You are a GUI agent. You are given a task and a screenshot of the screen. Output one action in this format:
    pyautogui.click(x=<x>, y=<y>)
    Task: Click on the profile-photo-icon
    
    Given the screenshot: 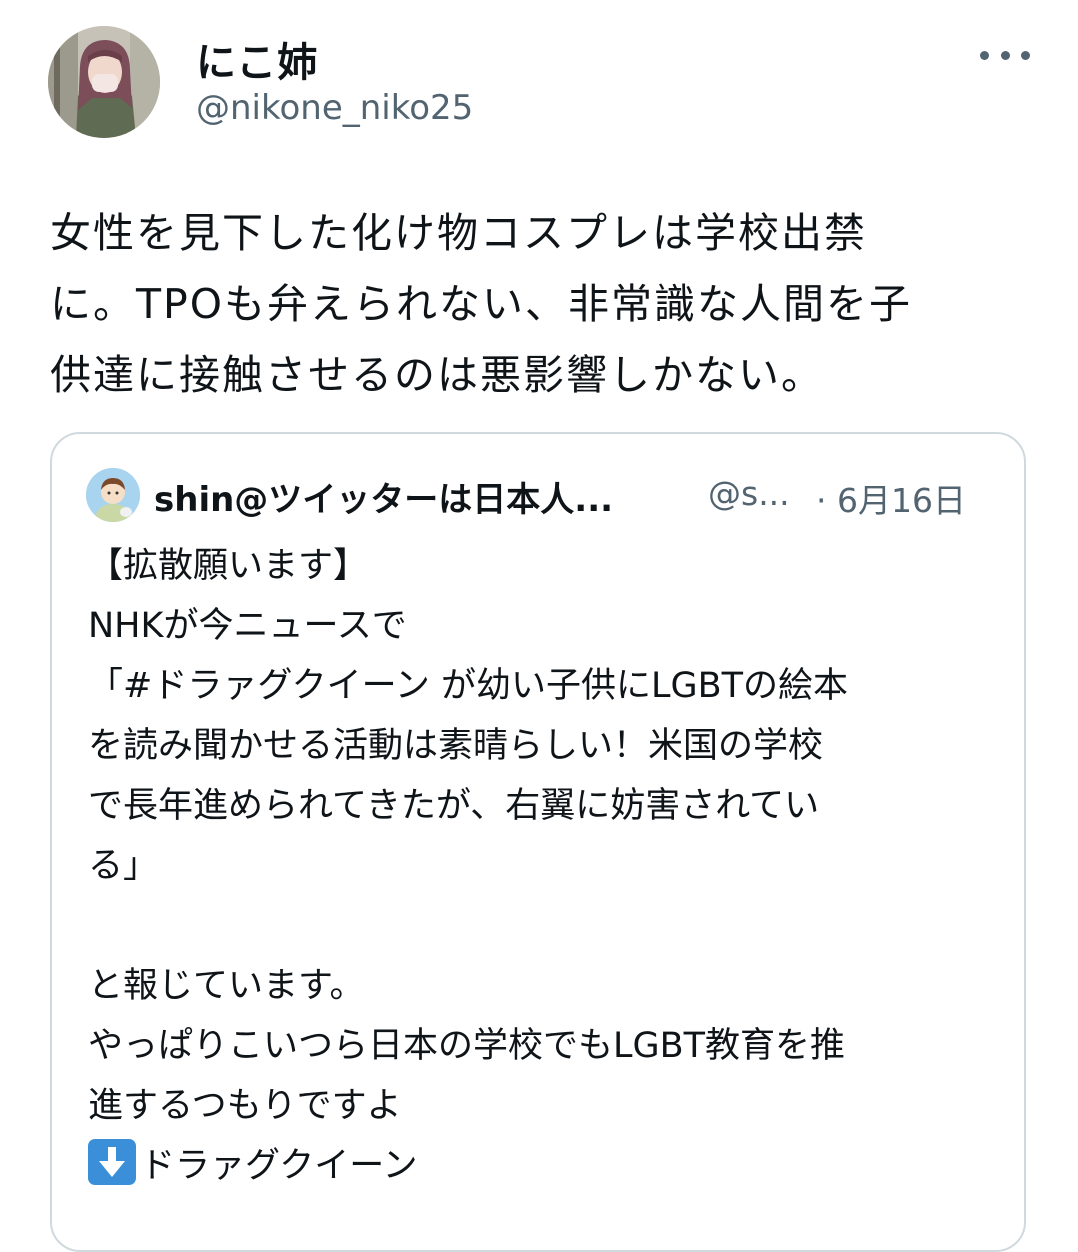 What is the action you would take?
    pyautogui.click(x=104, y=82)
    